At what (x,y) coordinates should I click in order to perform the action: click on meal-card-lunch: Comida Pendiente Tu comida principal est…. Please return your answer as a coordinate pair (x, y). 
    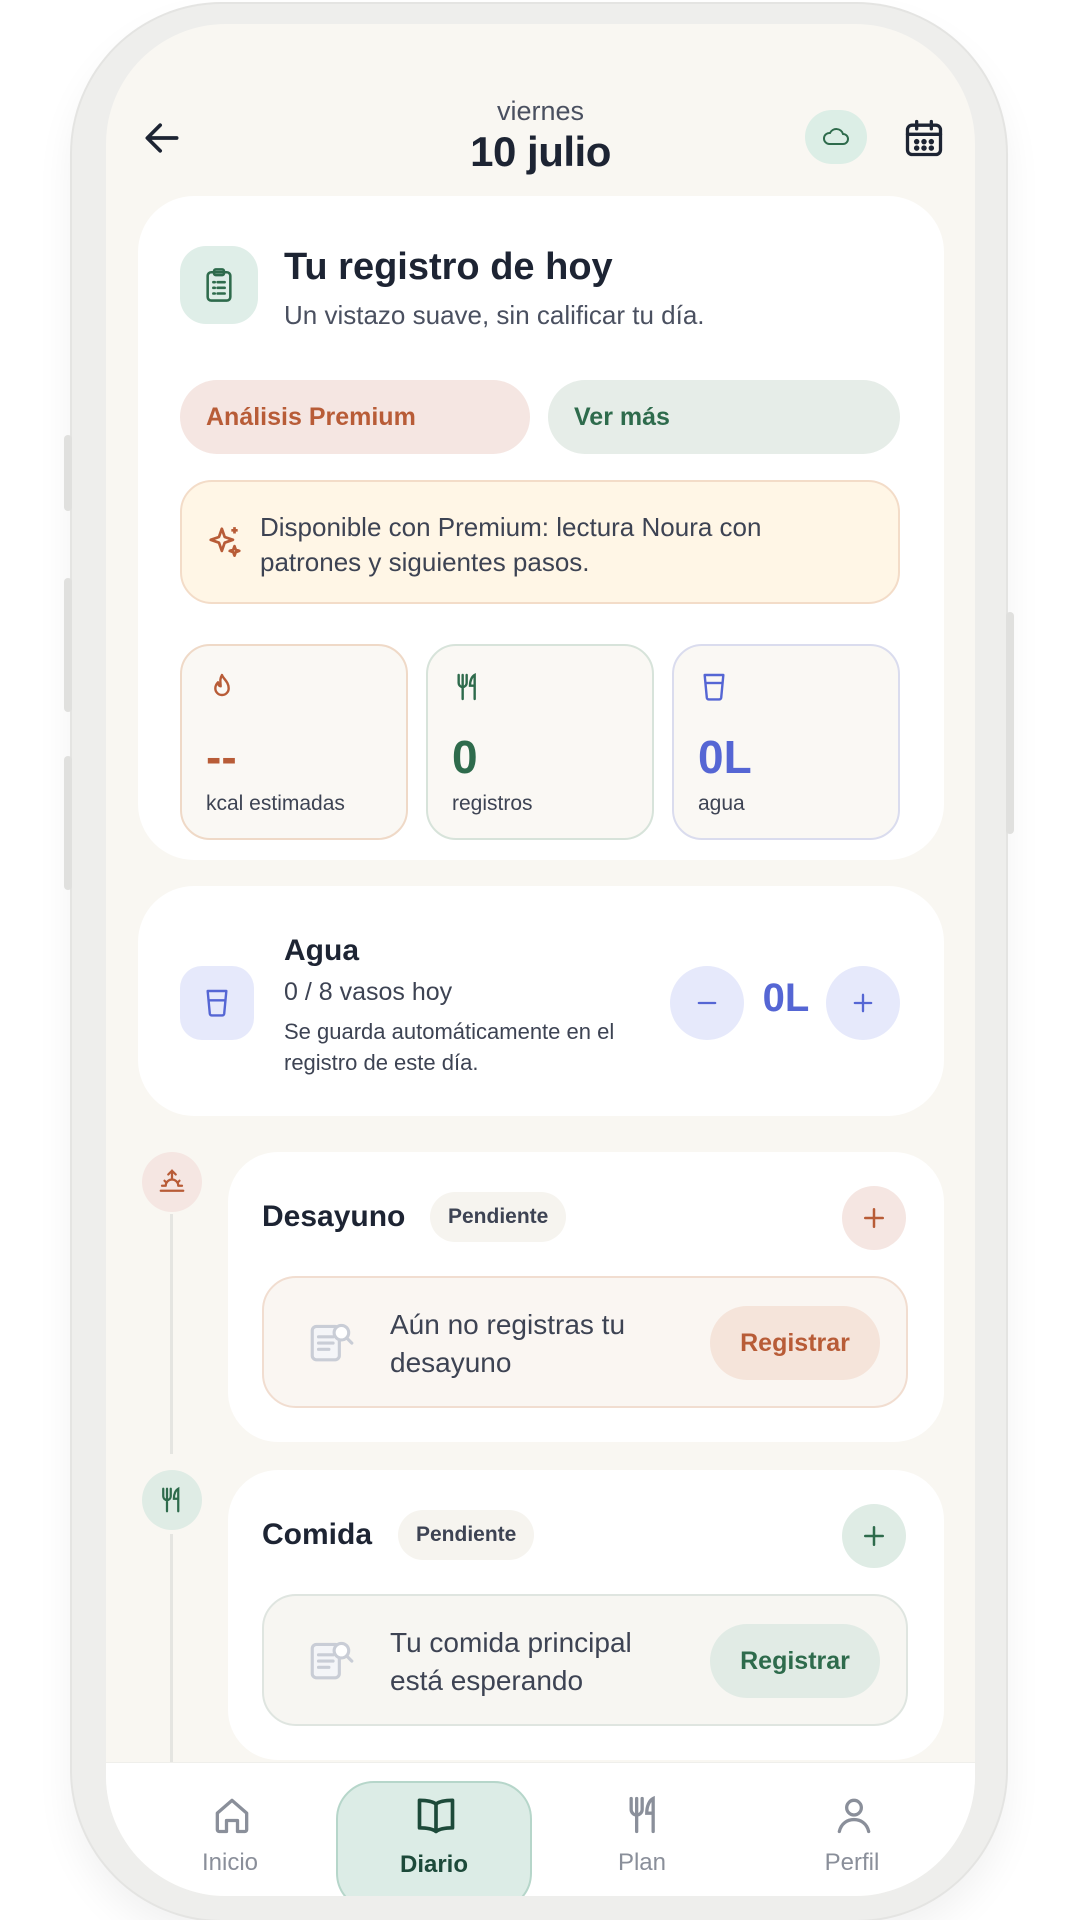
    Looking at the image, I should click on (586, 1615).